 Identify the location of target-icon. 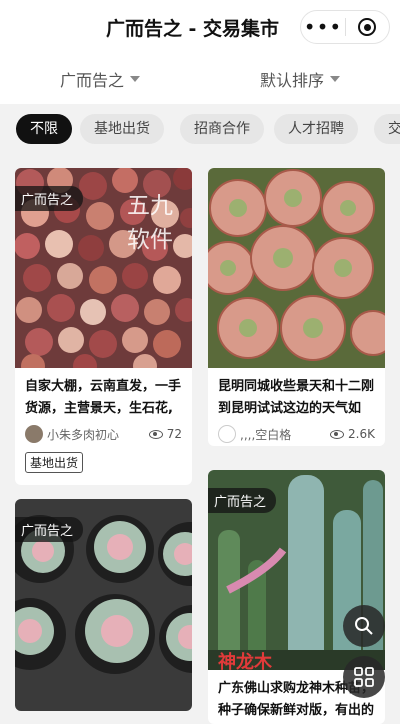
(367, 27).